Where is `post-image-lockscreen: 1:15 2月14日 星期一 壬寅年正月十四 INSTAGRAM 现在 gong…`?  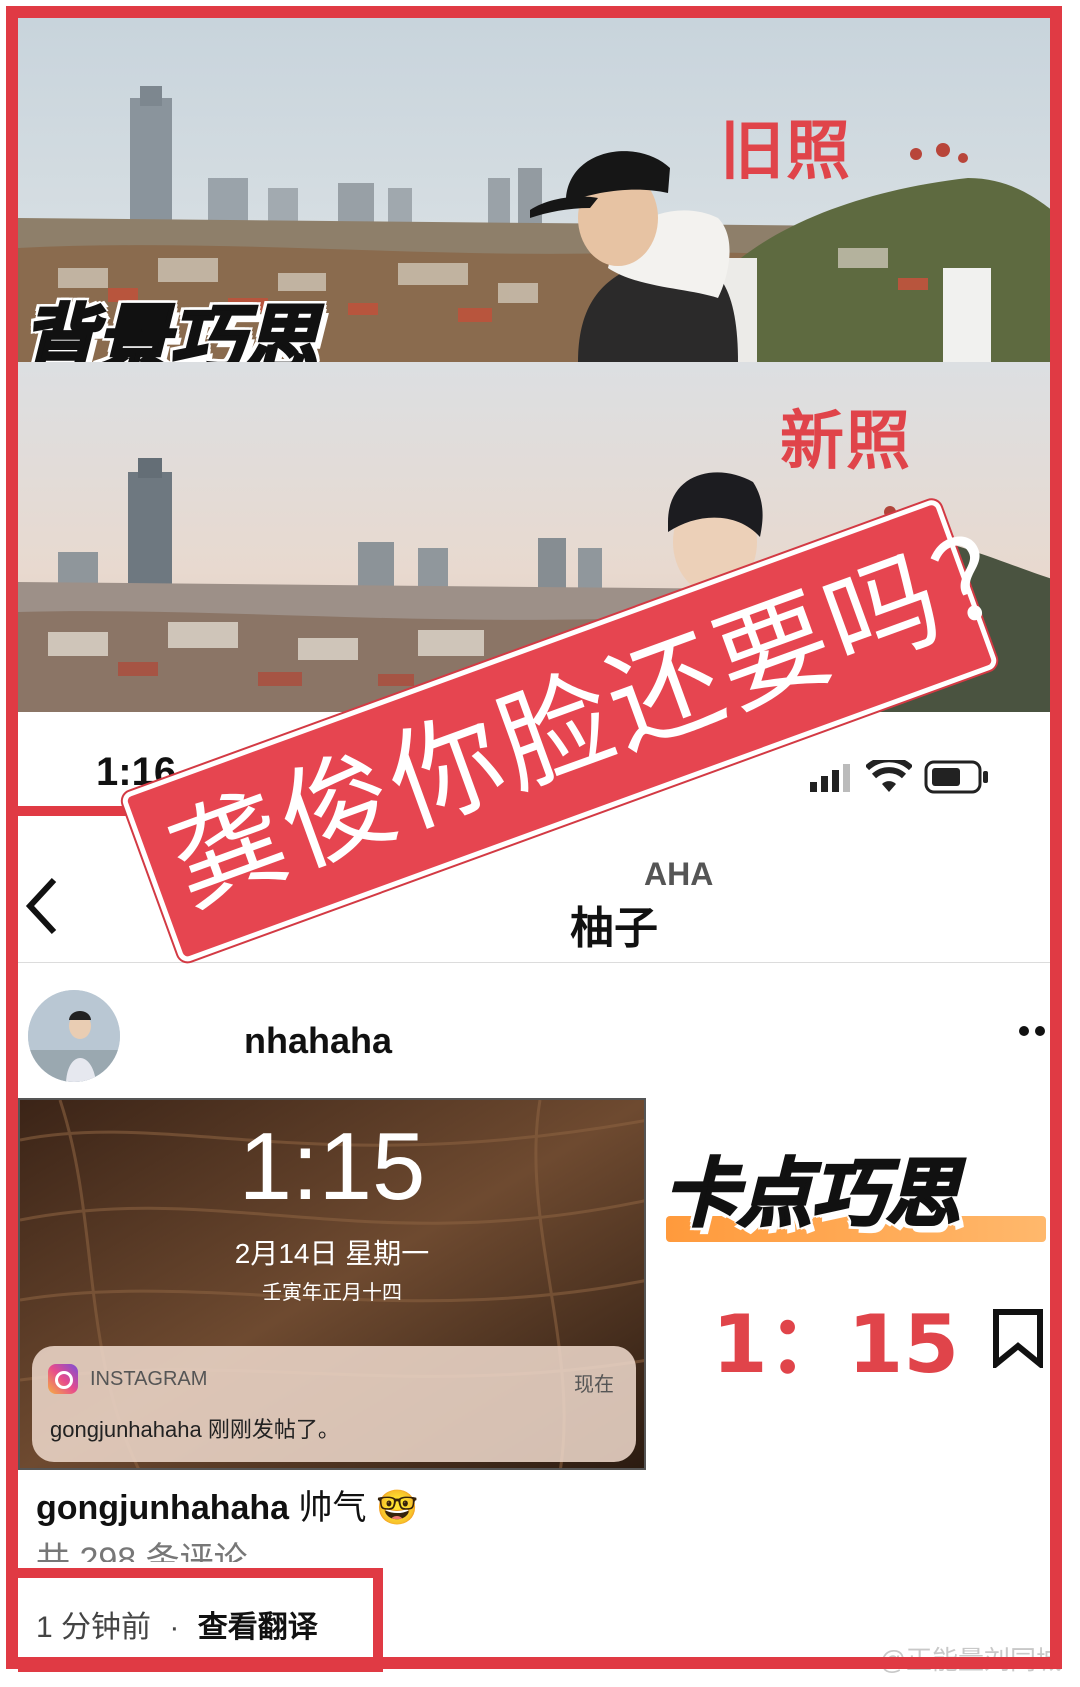
post-image-lockscreen: 1:15 2月14日 星期一 壬寅年正月十四 INSTAGRAM 现在 gong… is located at coordinates (332, 1284).